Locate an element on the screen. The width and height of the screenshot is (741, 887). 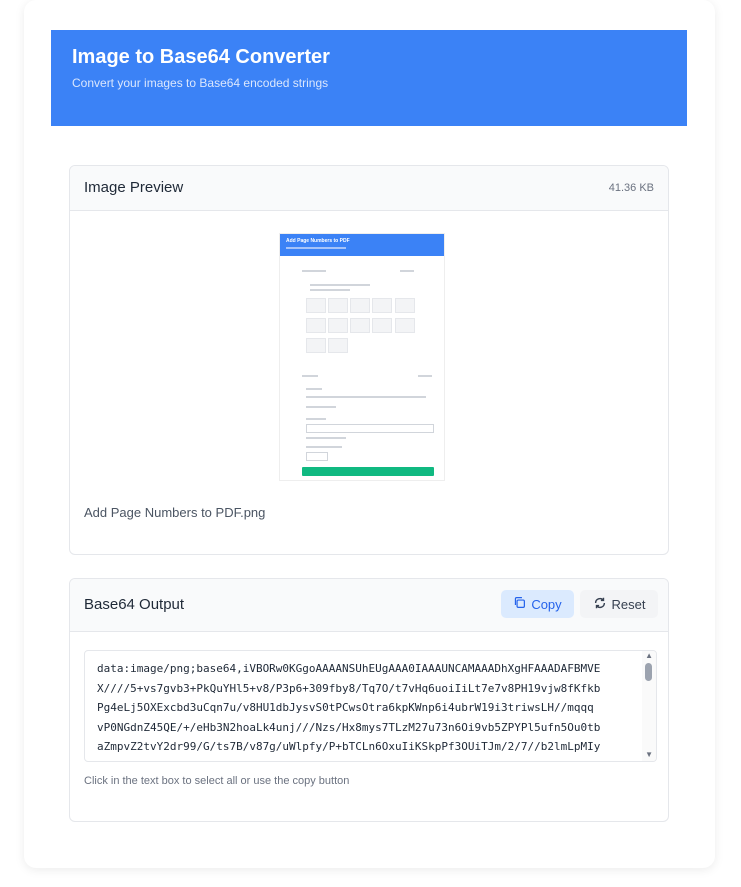
file-name: Add Page Numbers to PDF.png is located at coordinates (175, 512).